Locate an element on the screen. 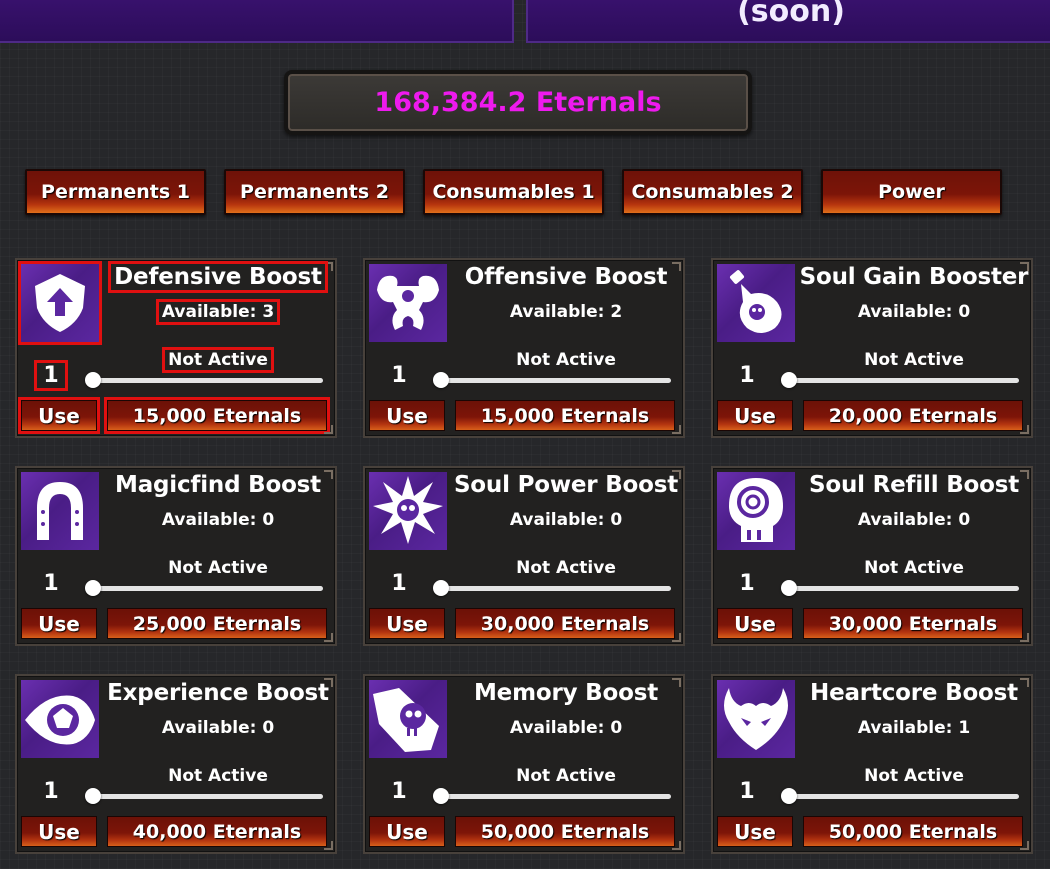  eye-icon is located at coordinates (60, 719).